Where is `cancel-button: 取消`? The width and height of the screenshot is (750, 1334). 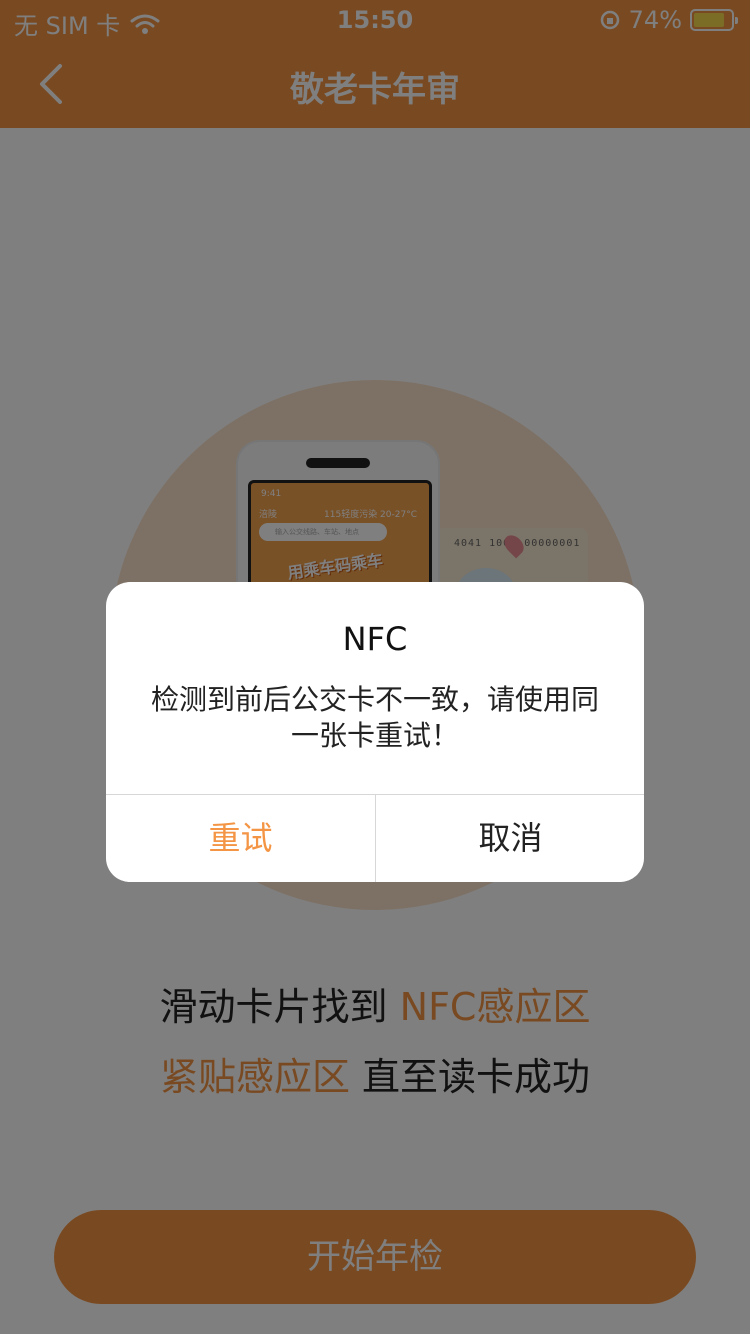 cancel-button: 取消 is located at coordinates (510, 838).